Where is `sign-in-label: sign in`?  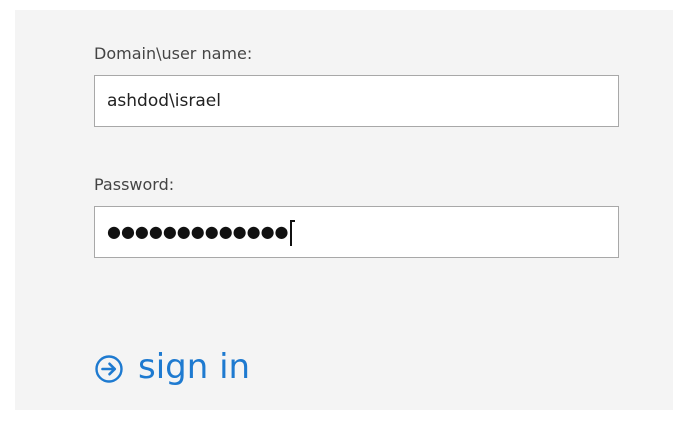
sign-in-label: sign in is located at coordinates (194, 367).